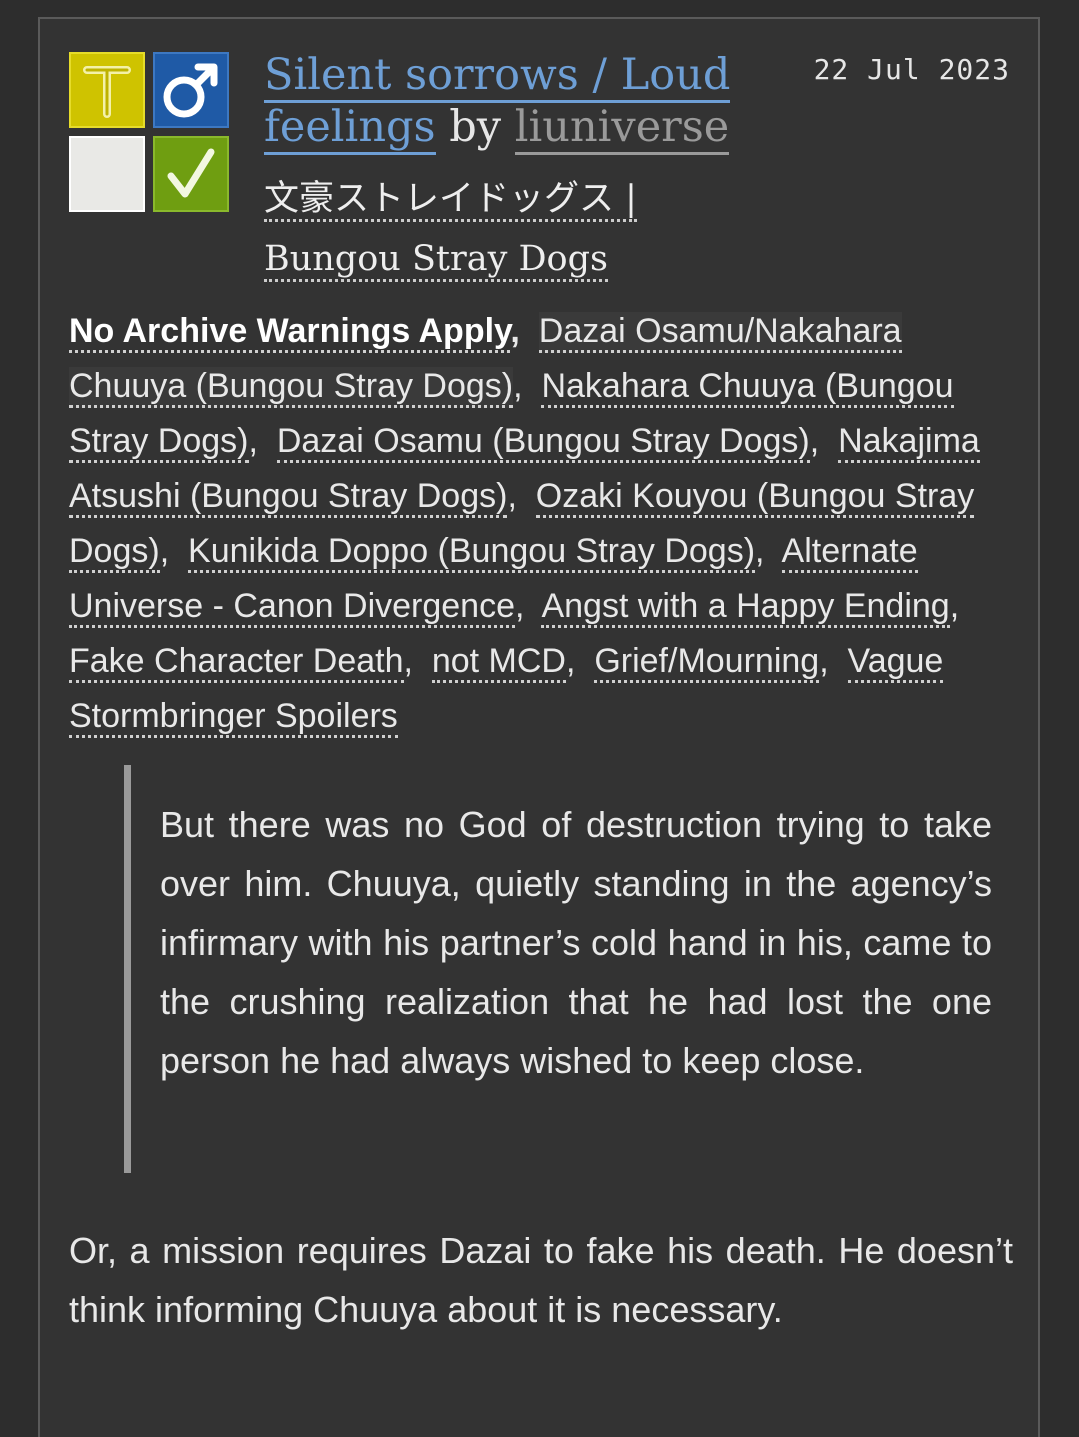  What do you see at coordinates (622, 128) in the screenshot?
I see `author-link: liuniverse` at bounding box center [622, 128].